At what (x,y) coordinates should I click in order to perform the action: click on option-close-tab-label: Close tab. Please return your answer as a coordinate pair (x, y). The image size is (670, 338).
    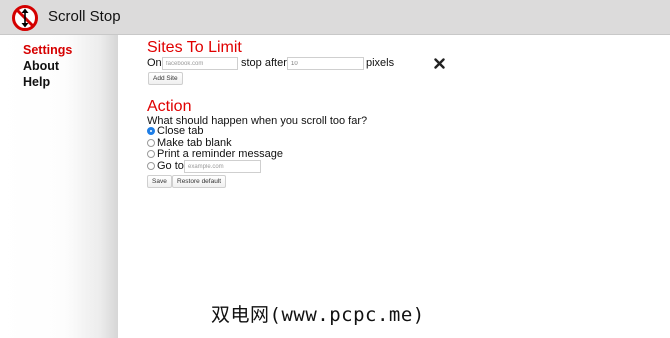
    Looking at the image, I should click on (180, 131).